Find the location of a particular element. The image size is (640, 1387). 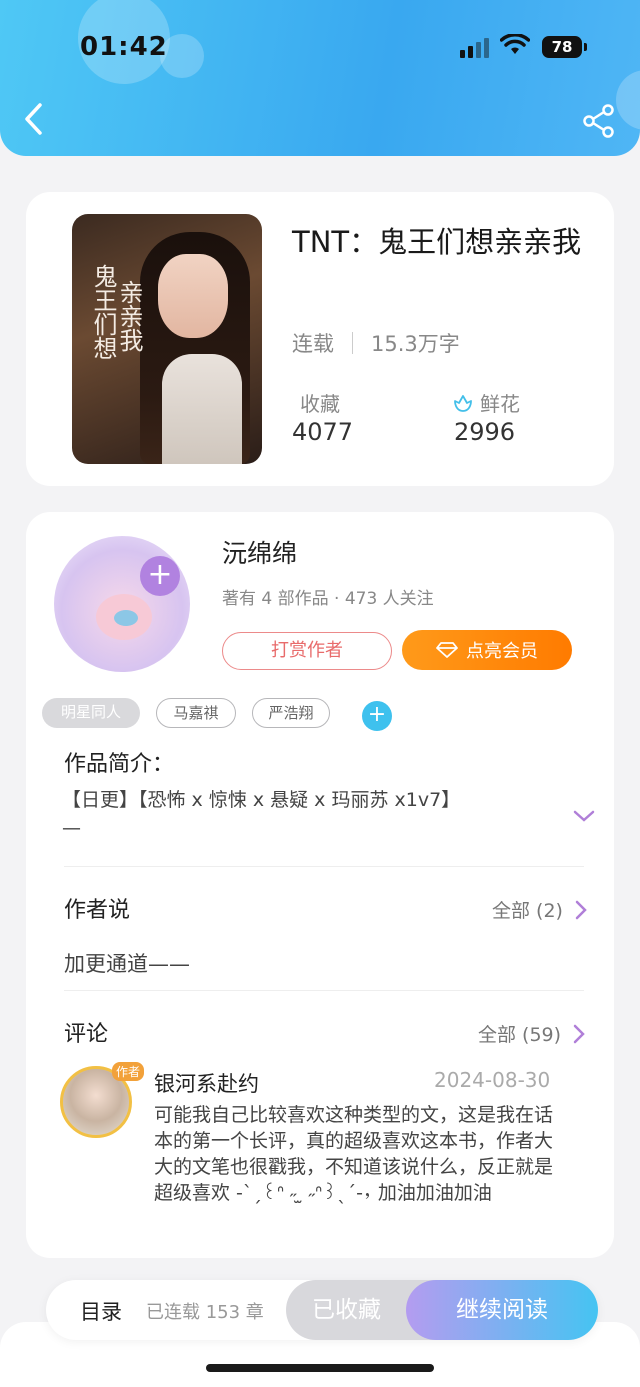

continue-reading-button: 继续阅读 is located at coordinates (502, 1310).